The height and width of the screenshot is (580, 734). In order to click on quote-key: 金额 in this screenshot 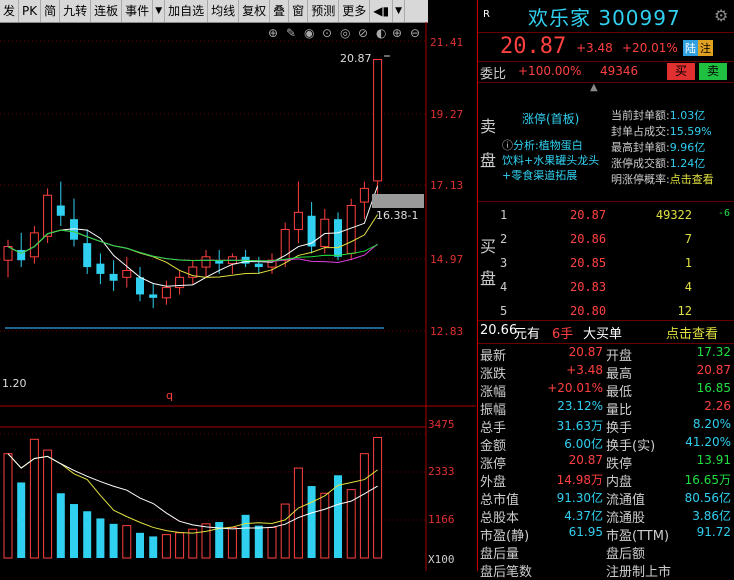, I will do `click(493, 446)`.